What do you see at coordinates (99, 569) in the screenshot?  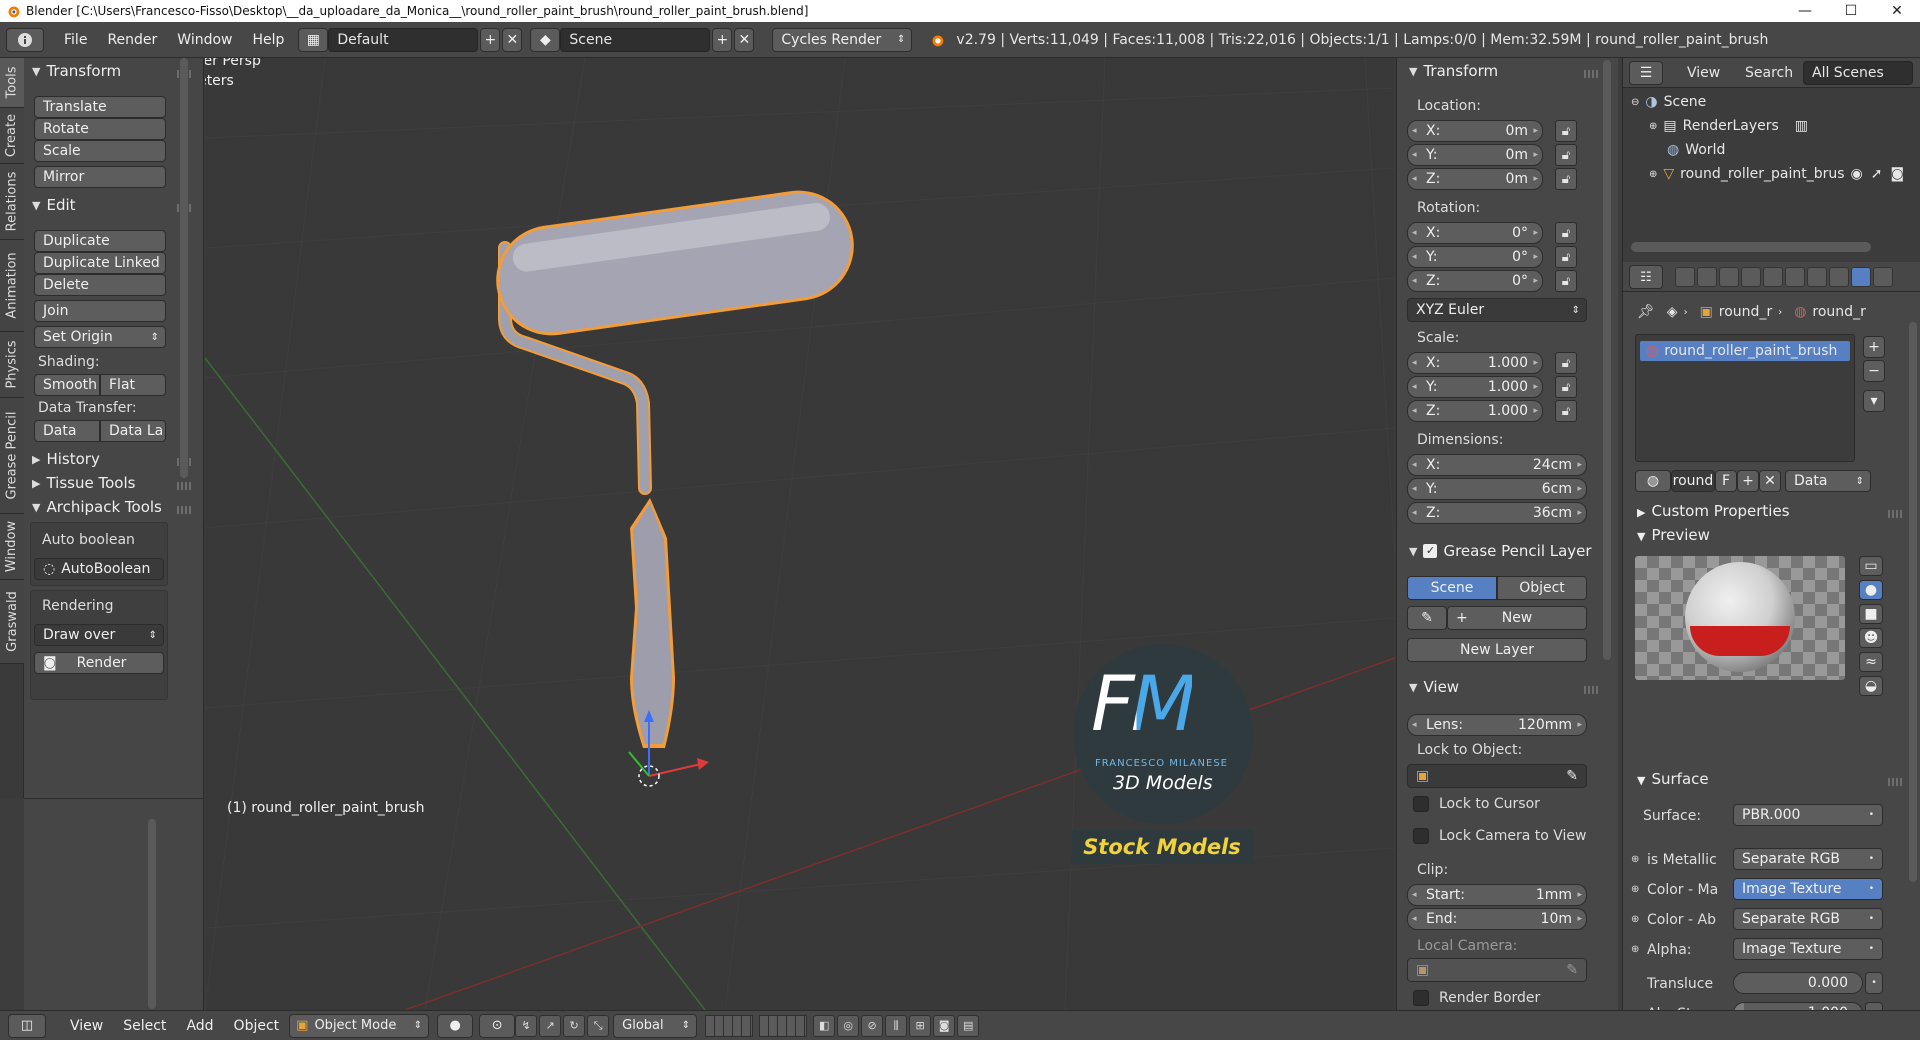 I see `autoboolean-button: ◌ AutoBoolean` at bounding box center [99, 569].